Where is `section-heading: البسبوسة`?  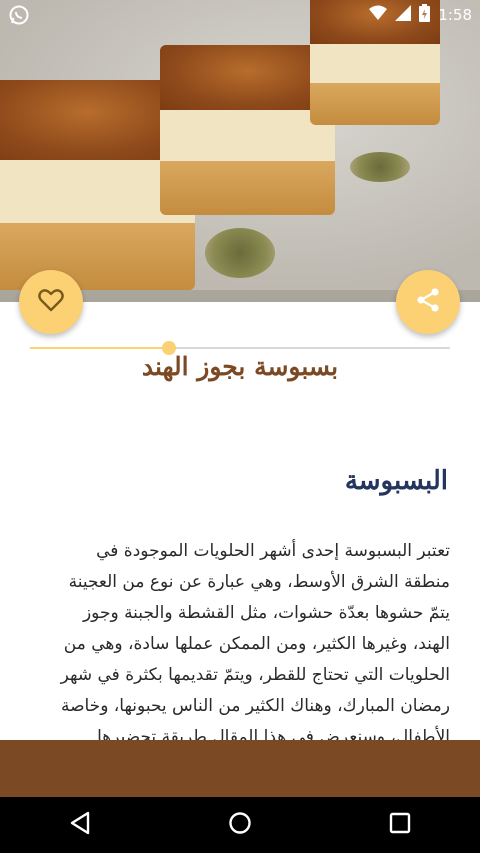
section-heading: البسبوسة is located at coordinates (396, 481).